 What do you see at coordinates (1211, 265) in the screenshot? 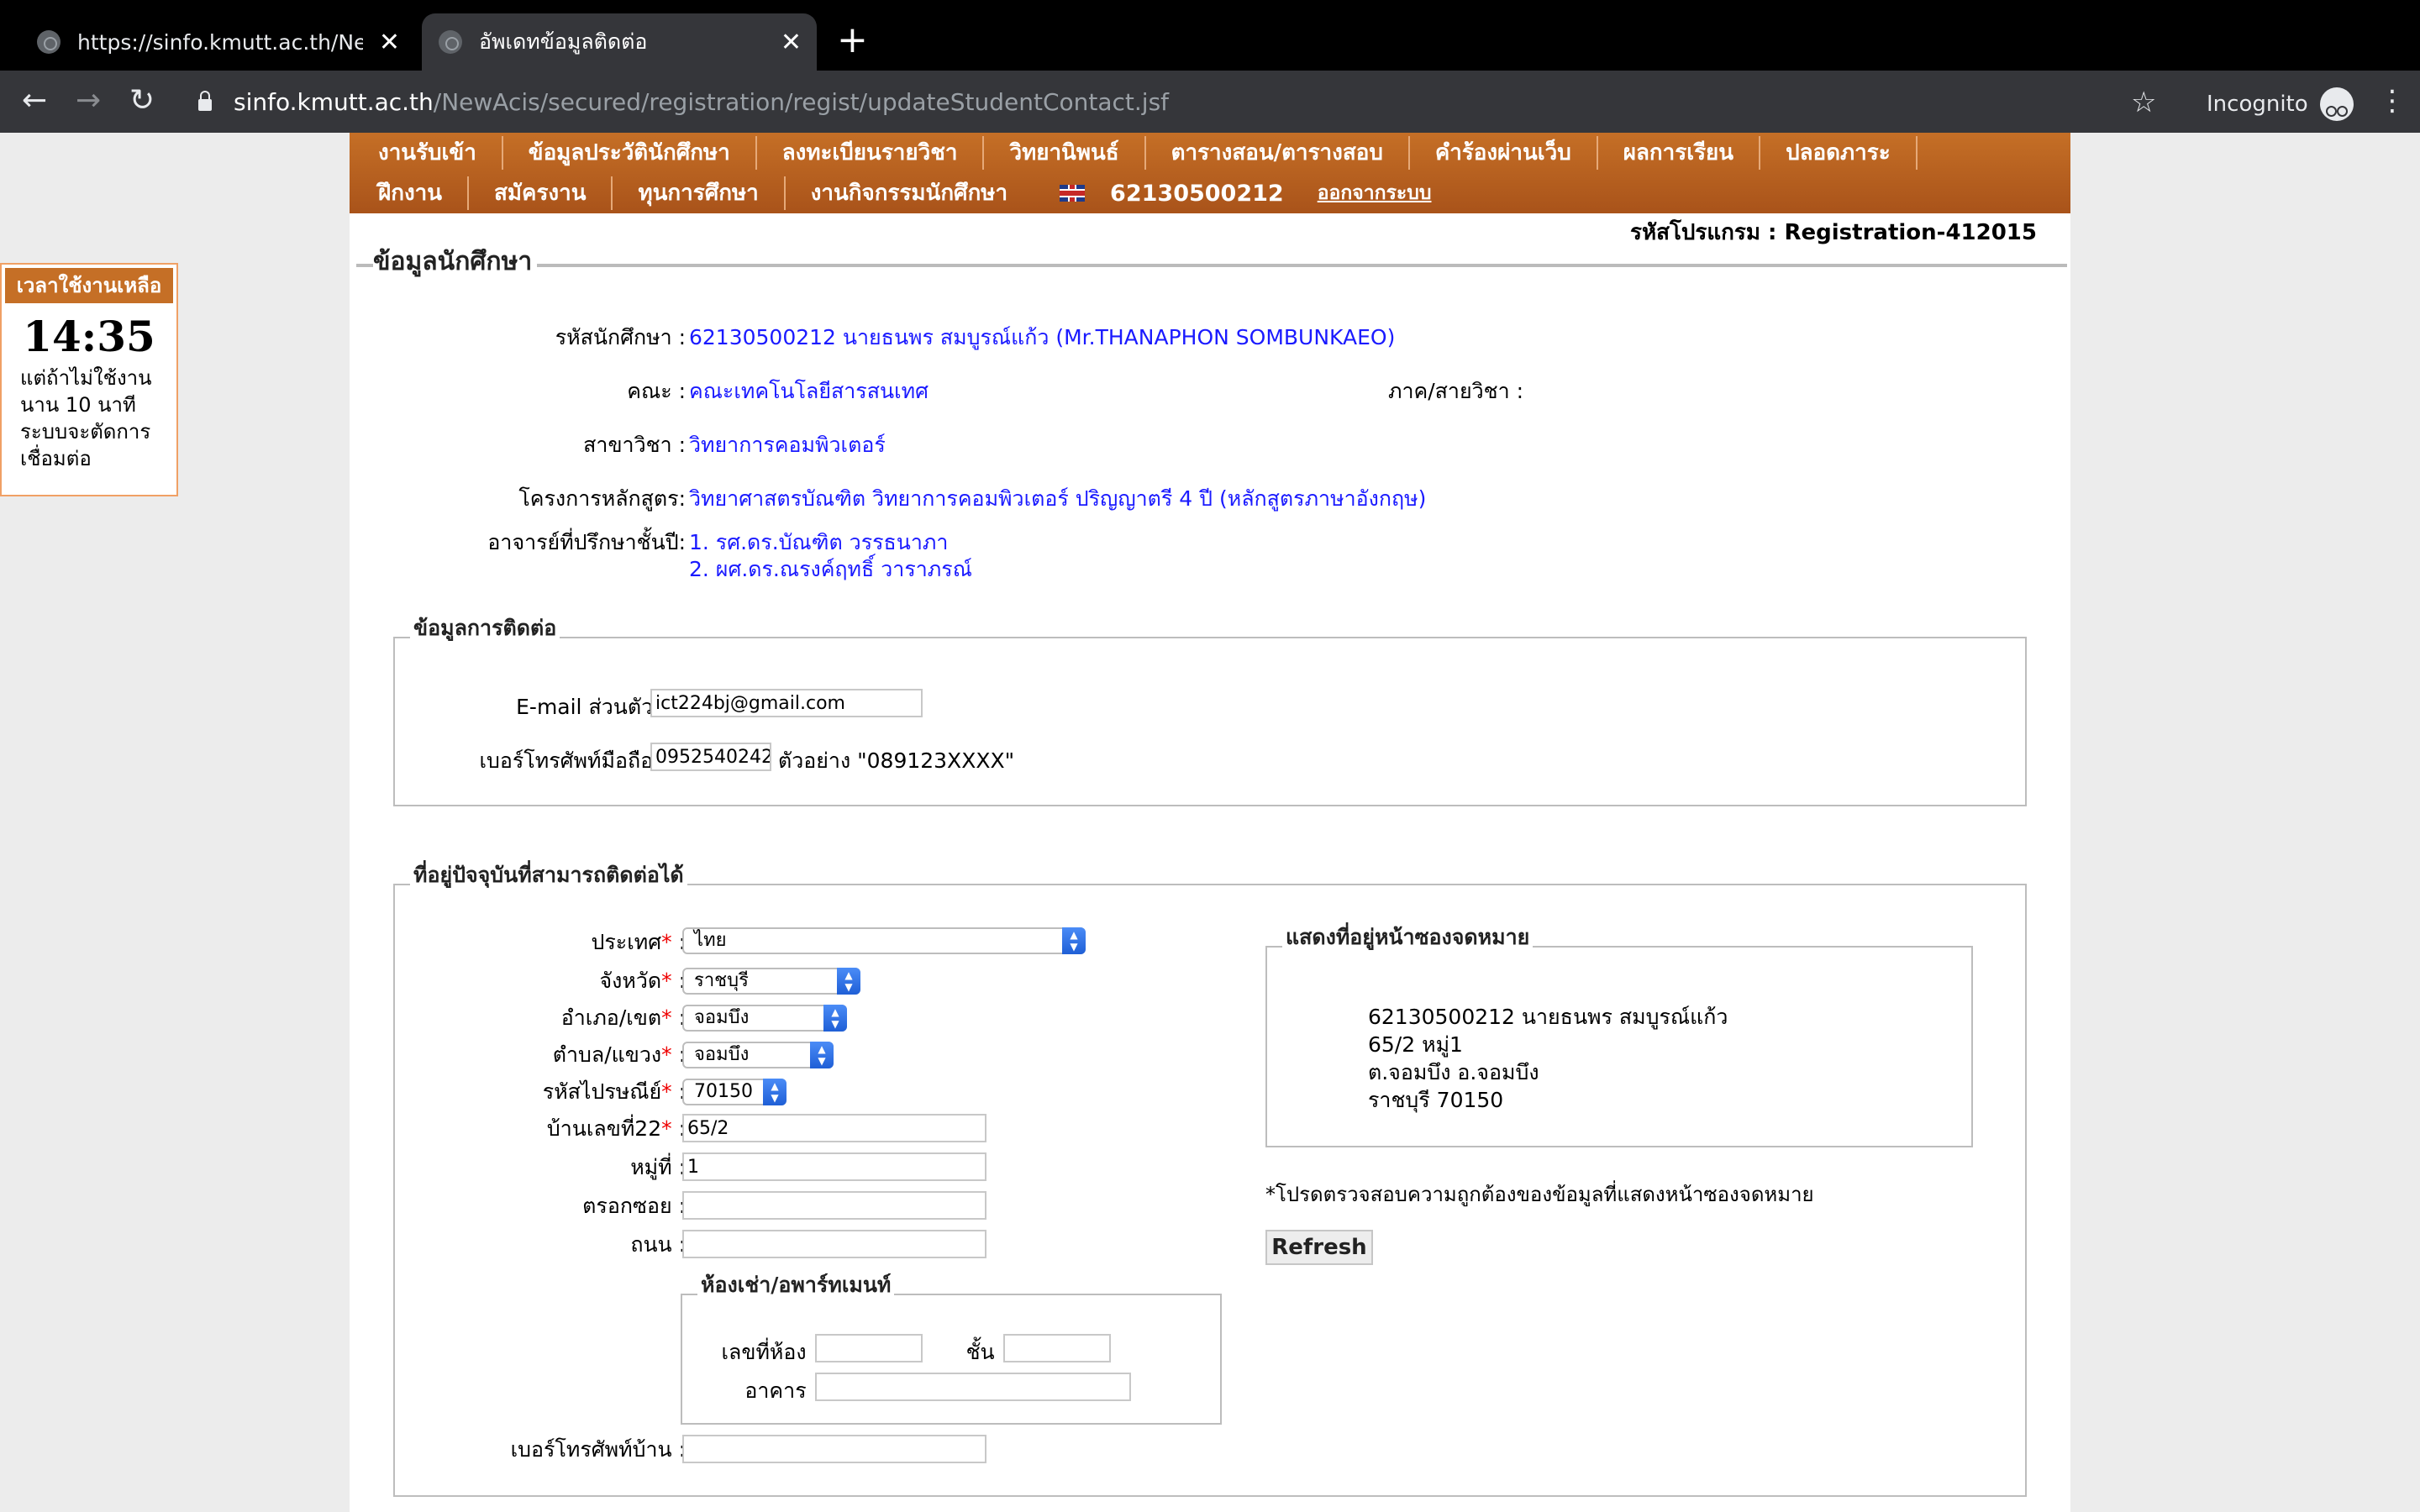
I see `section-divider` at bounding box center [1211, 265].